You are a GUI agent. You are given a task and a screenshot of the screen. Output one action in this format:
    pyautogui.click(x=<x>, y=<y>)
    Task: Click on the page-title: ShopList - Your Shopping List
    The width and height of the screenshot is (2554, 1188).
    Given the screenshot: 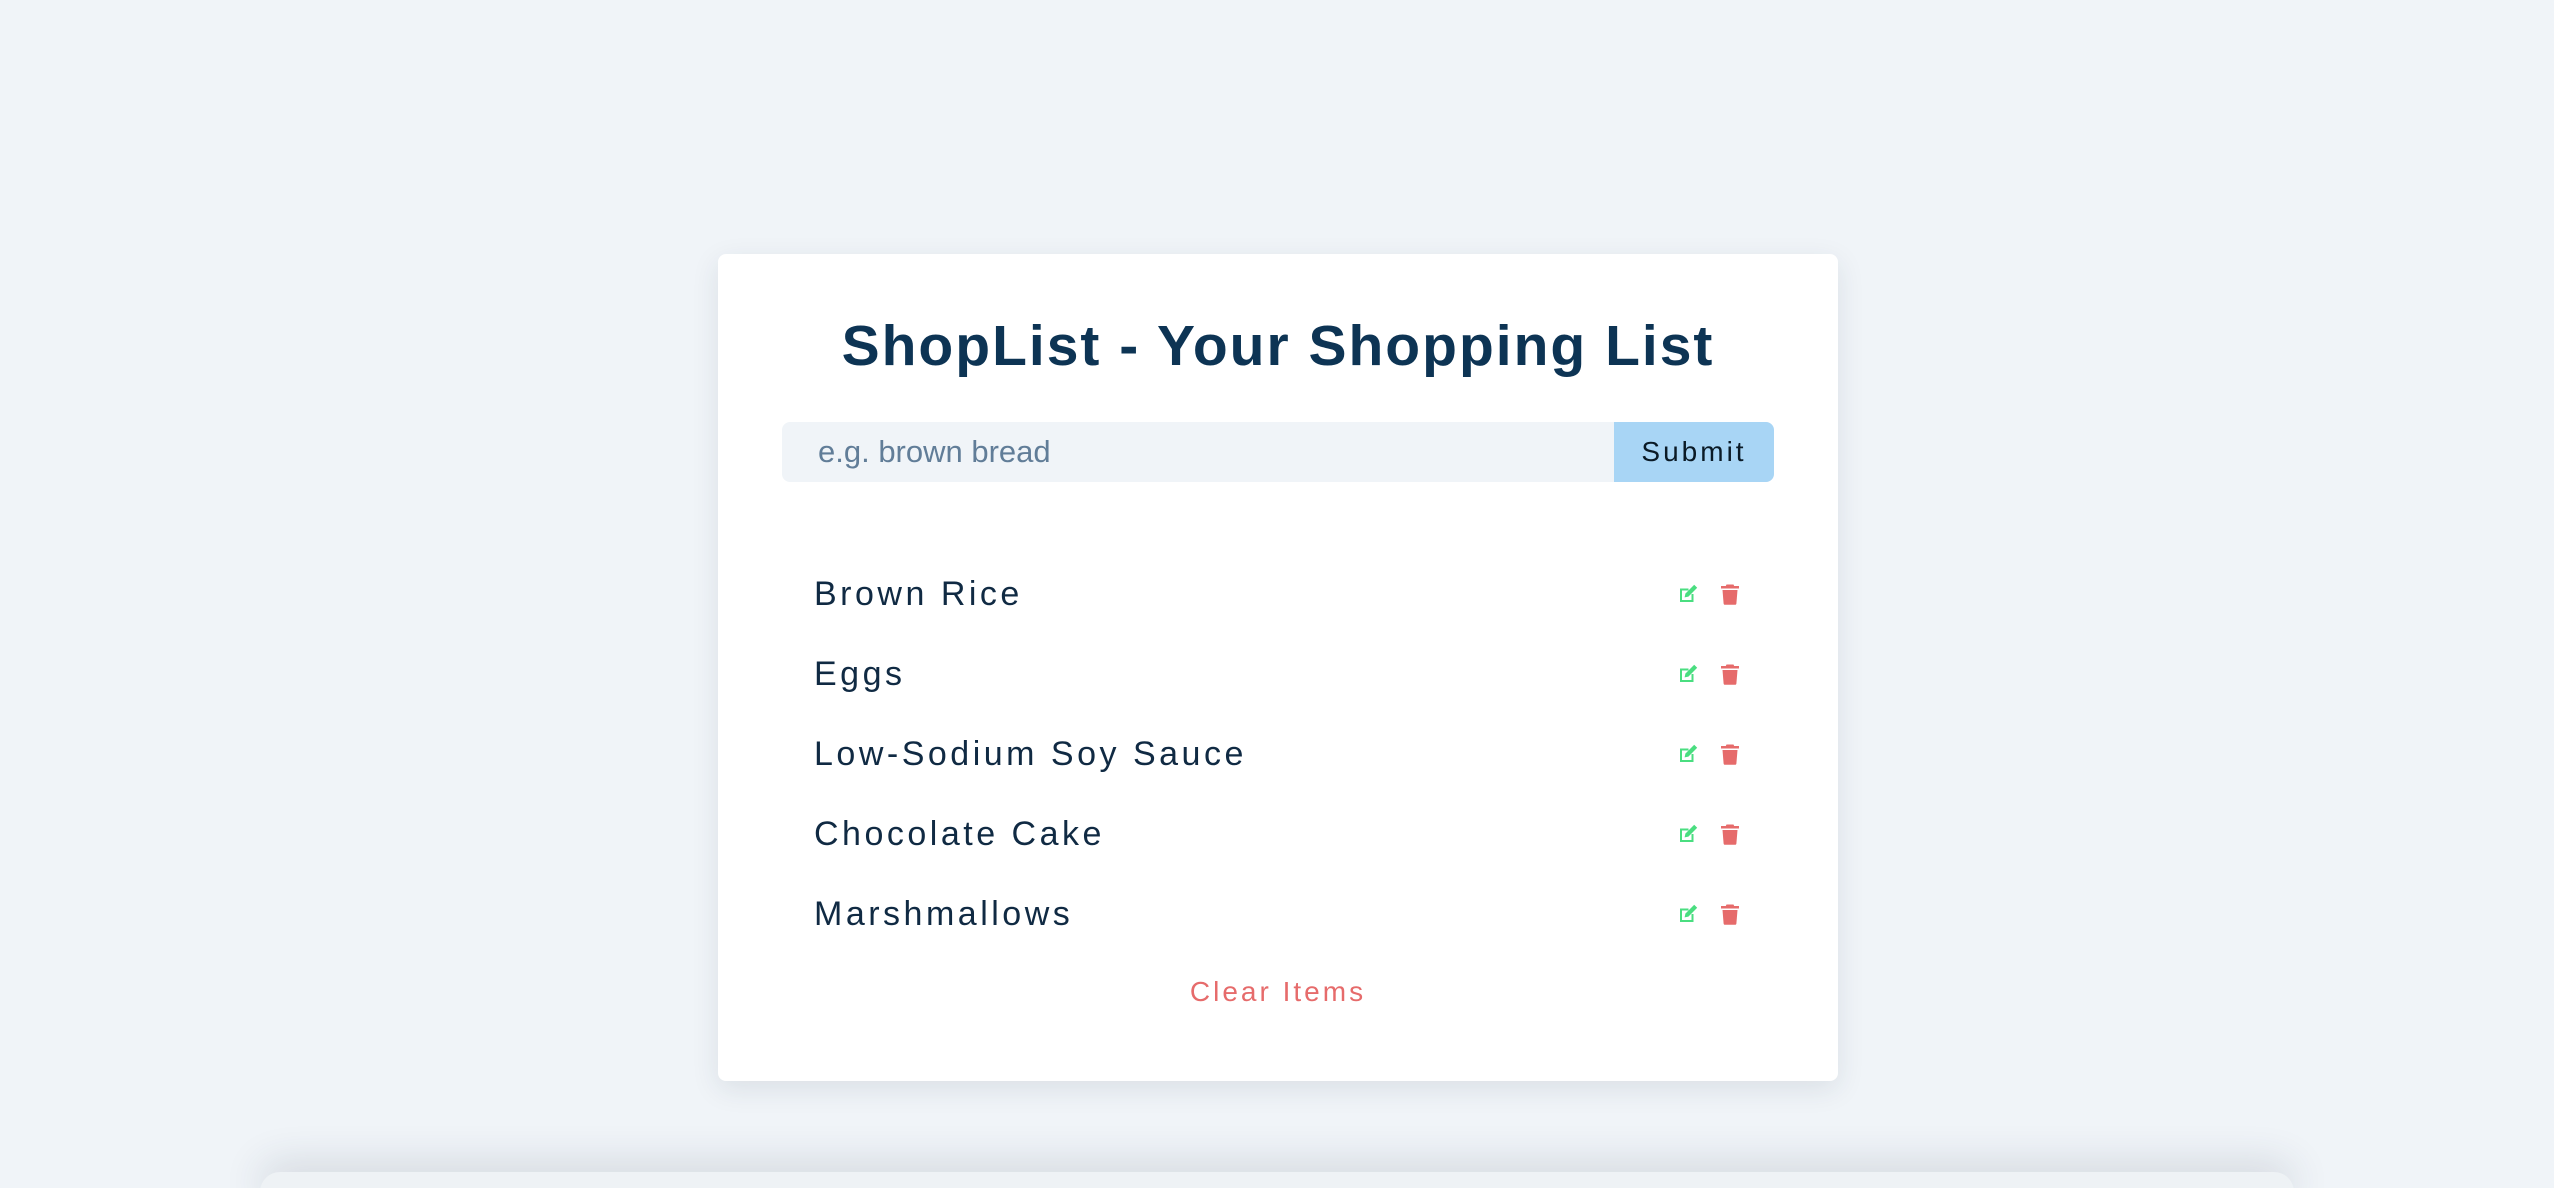 What is the action you would take?
    pyautogui.click(x=1278, y=346)
    